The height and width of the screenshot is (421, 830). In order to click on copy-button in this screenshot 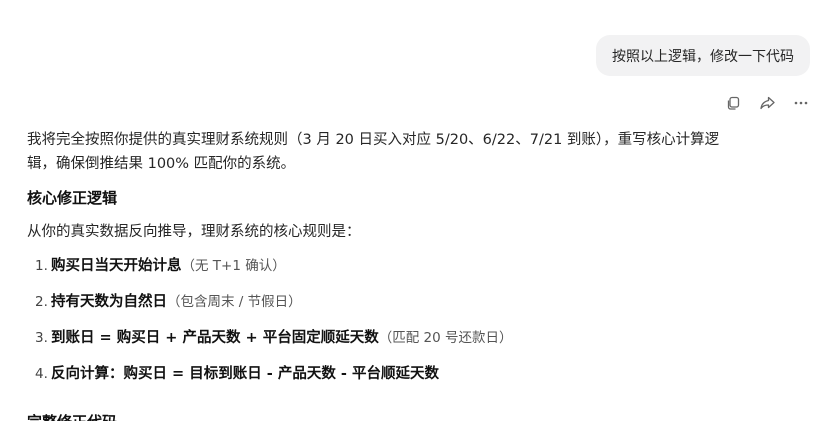, I will do `click(733, 103)`.